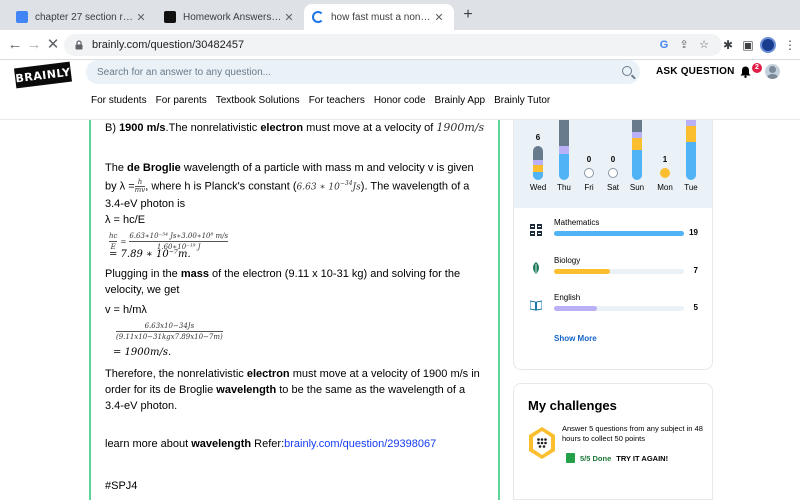 The height and width of the screenshot is (500, 800). What do you see at coordinates (596, 458) in the screenshot?
I see `challenge-done: 5/5 Done` at bounding box center [596, 458].